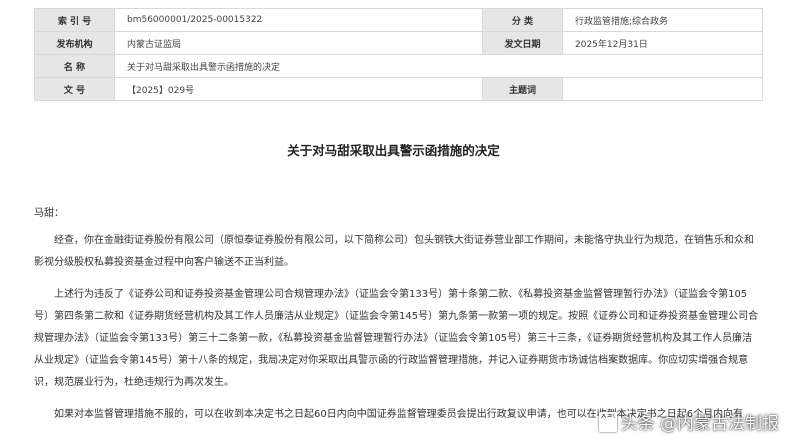 The image size is (787, 442). Describe the element at coordinates (74, 20) in the screenshot. I see `index-label: 索 引 号` at that location.